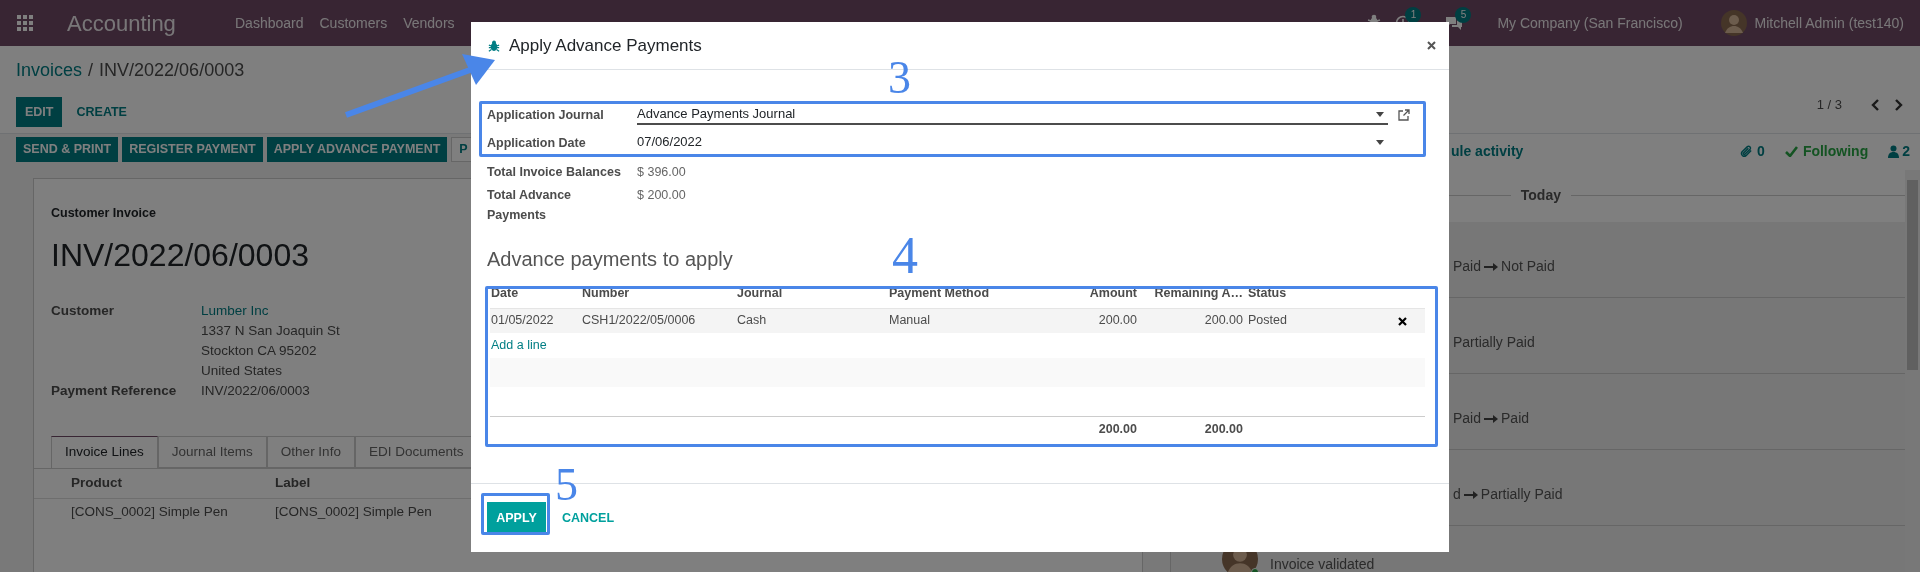 Image resolution: width=1920 pixels, height=572 pixels. I want to click on column-header: Label, so click(293, 483).